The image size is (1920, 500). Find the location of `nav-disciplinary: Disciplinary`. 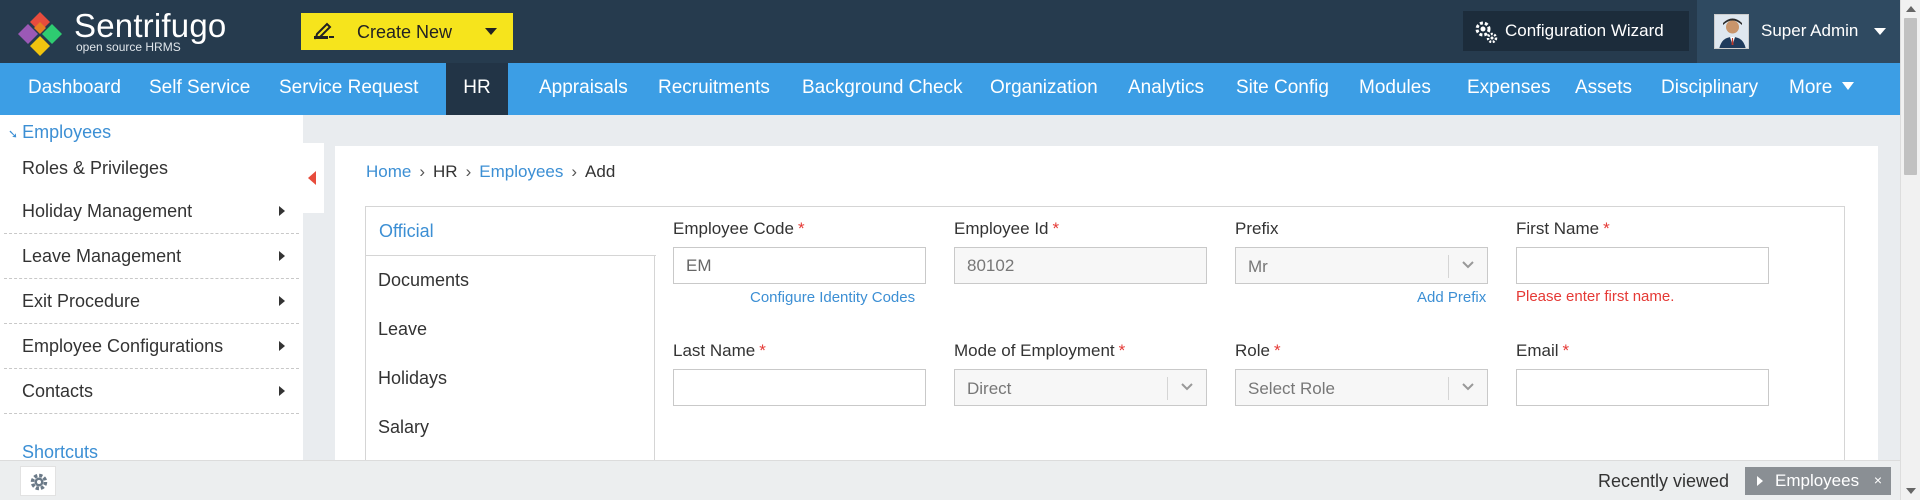

nav-disciplinary: Disciplinary is located at coordinates (1709, 89).